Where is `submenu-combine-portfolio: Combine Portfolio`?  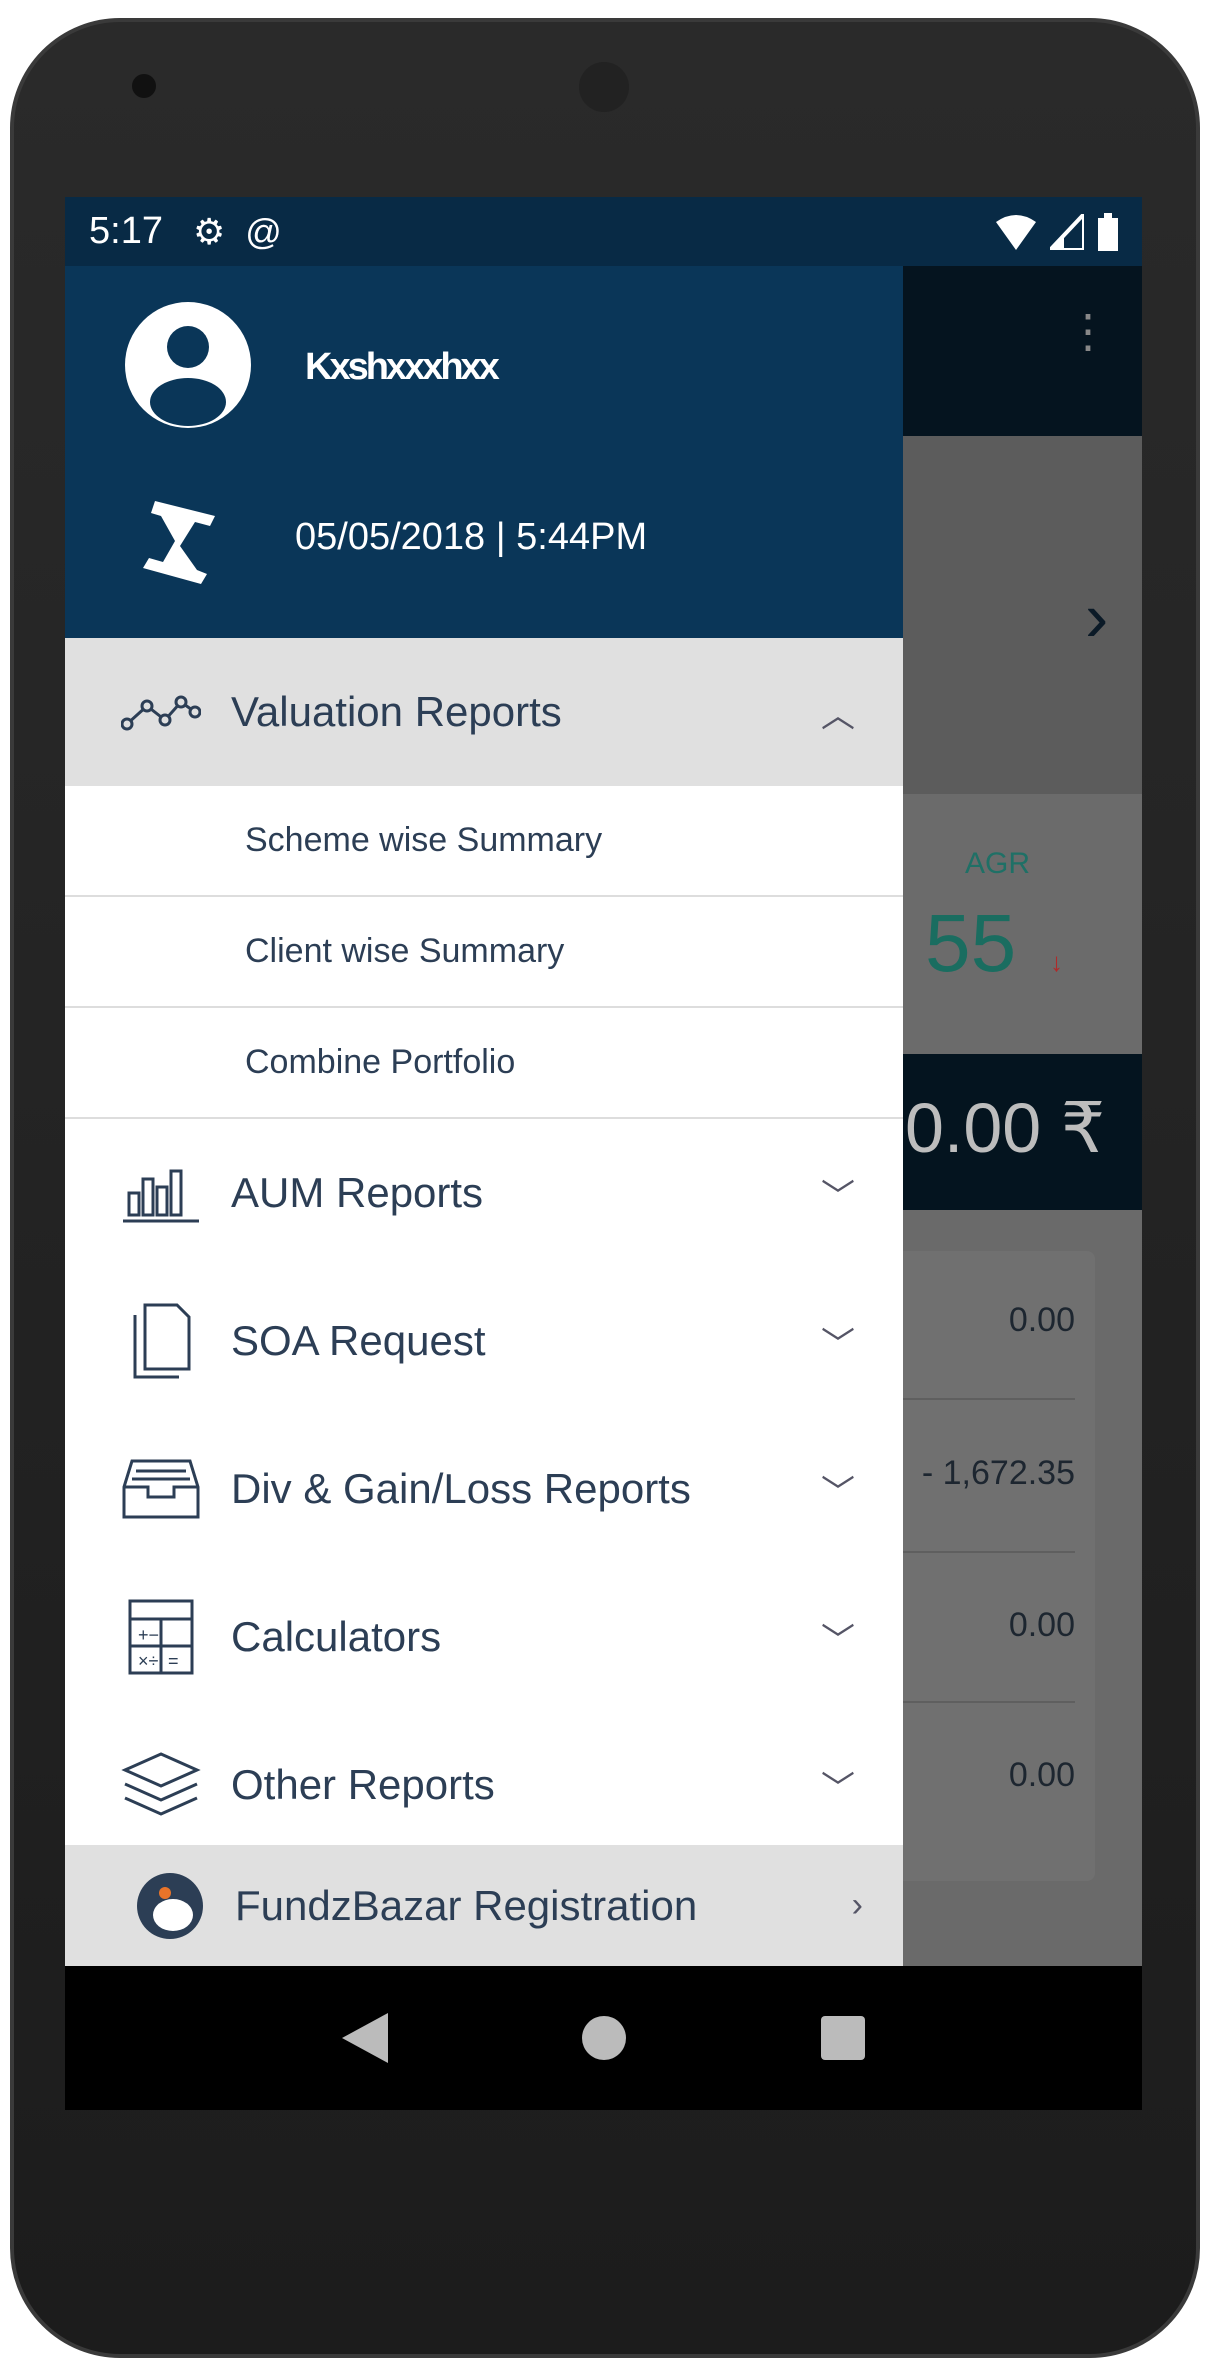
submenu-combine-portfolio: Combine Portfolio is located at coordinates (484, 1063).